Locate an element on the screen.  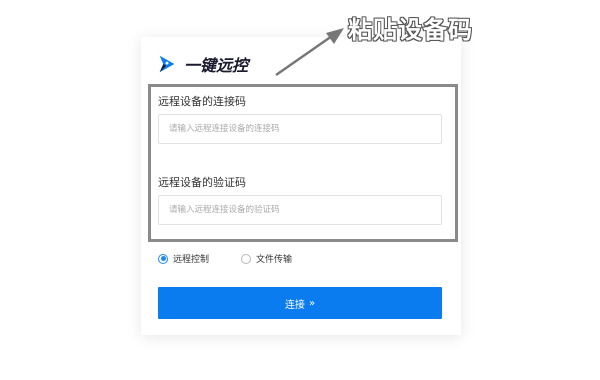
connect-button: 连接 » is located at coordinates (300, 303).